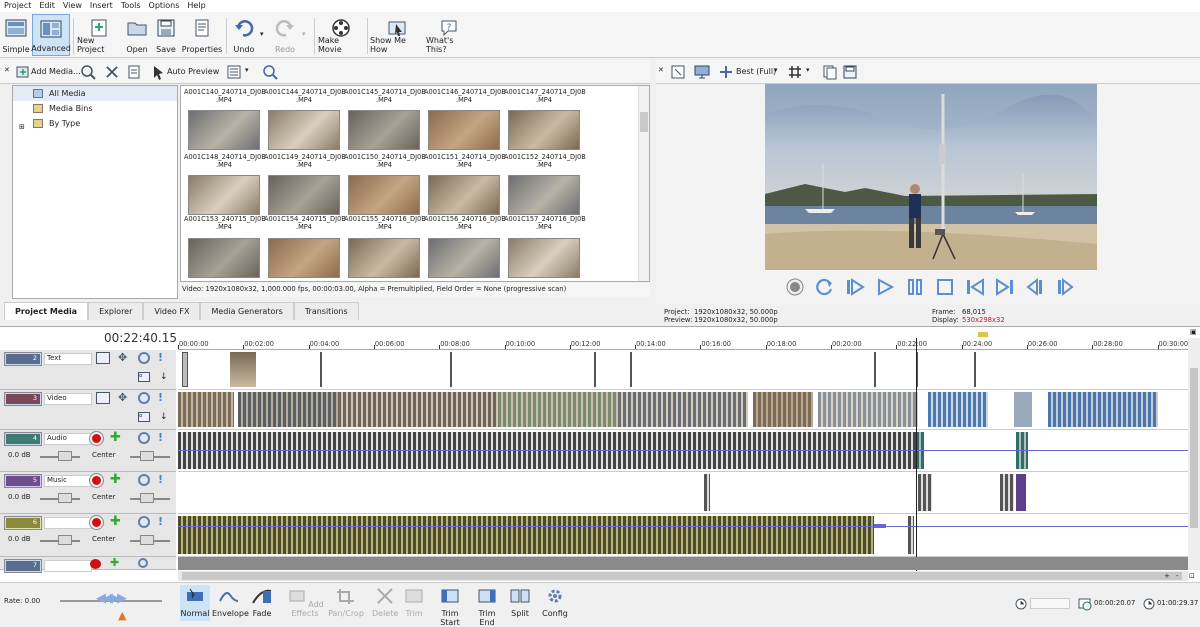  I want to click on track-header: 3 Video ✥! α ↓, so click(88, 410).